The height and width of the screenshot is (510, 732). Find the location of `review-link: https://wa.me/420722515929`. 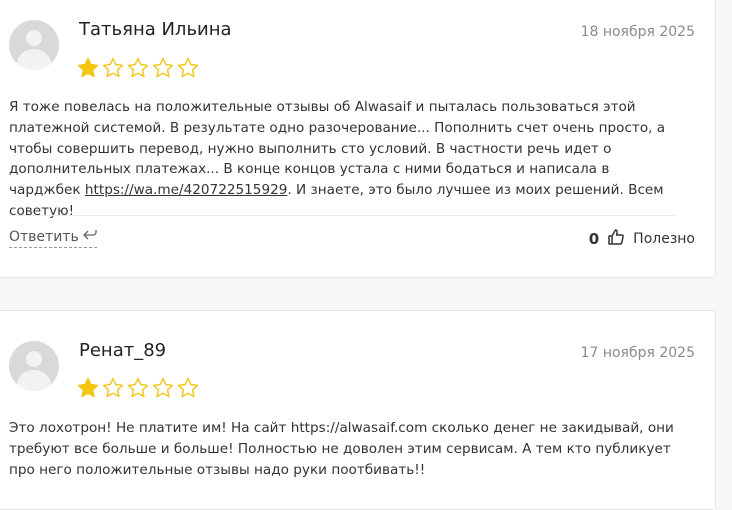

review-link: https://wa.me/420722515929 is located at coordinates (186, 190).